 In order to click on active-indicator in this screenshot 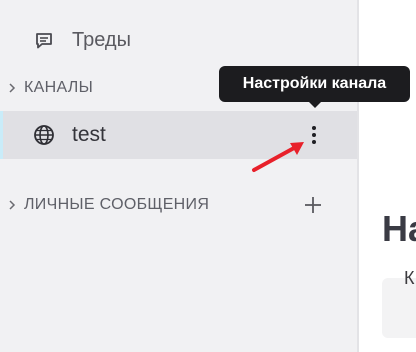, I will do `click(1, 135)`.